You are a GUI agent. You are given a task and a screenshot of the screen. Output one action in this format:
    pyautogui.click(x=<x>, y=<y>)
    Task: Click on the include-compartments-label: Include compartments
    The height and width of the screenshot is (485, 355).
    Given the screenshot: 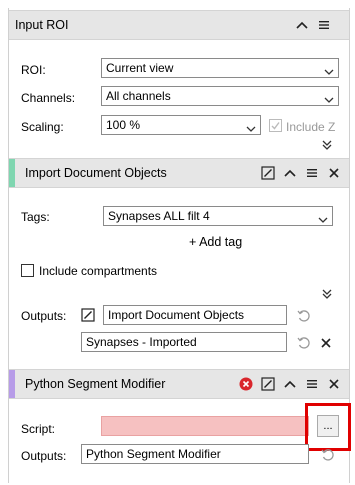 What is the action you would take?
    pyautogui.click(x=98, y=271)
    